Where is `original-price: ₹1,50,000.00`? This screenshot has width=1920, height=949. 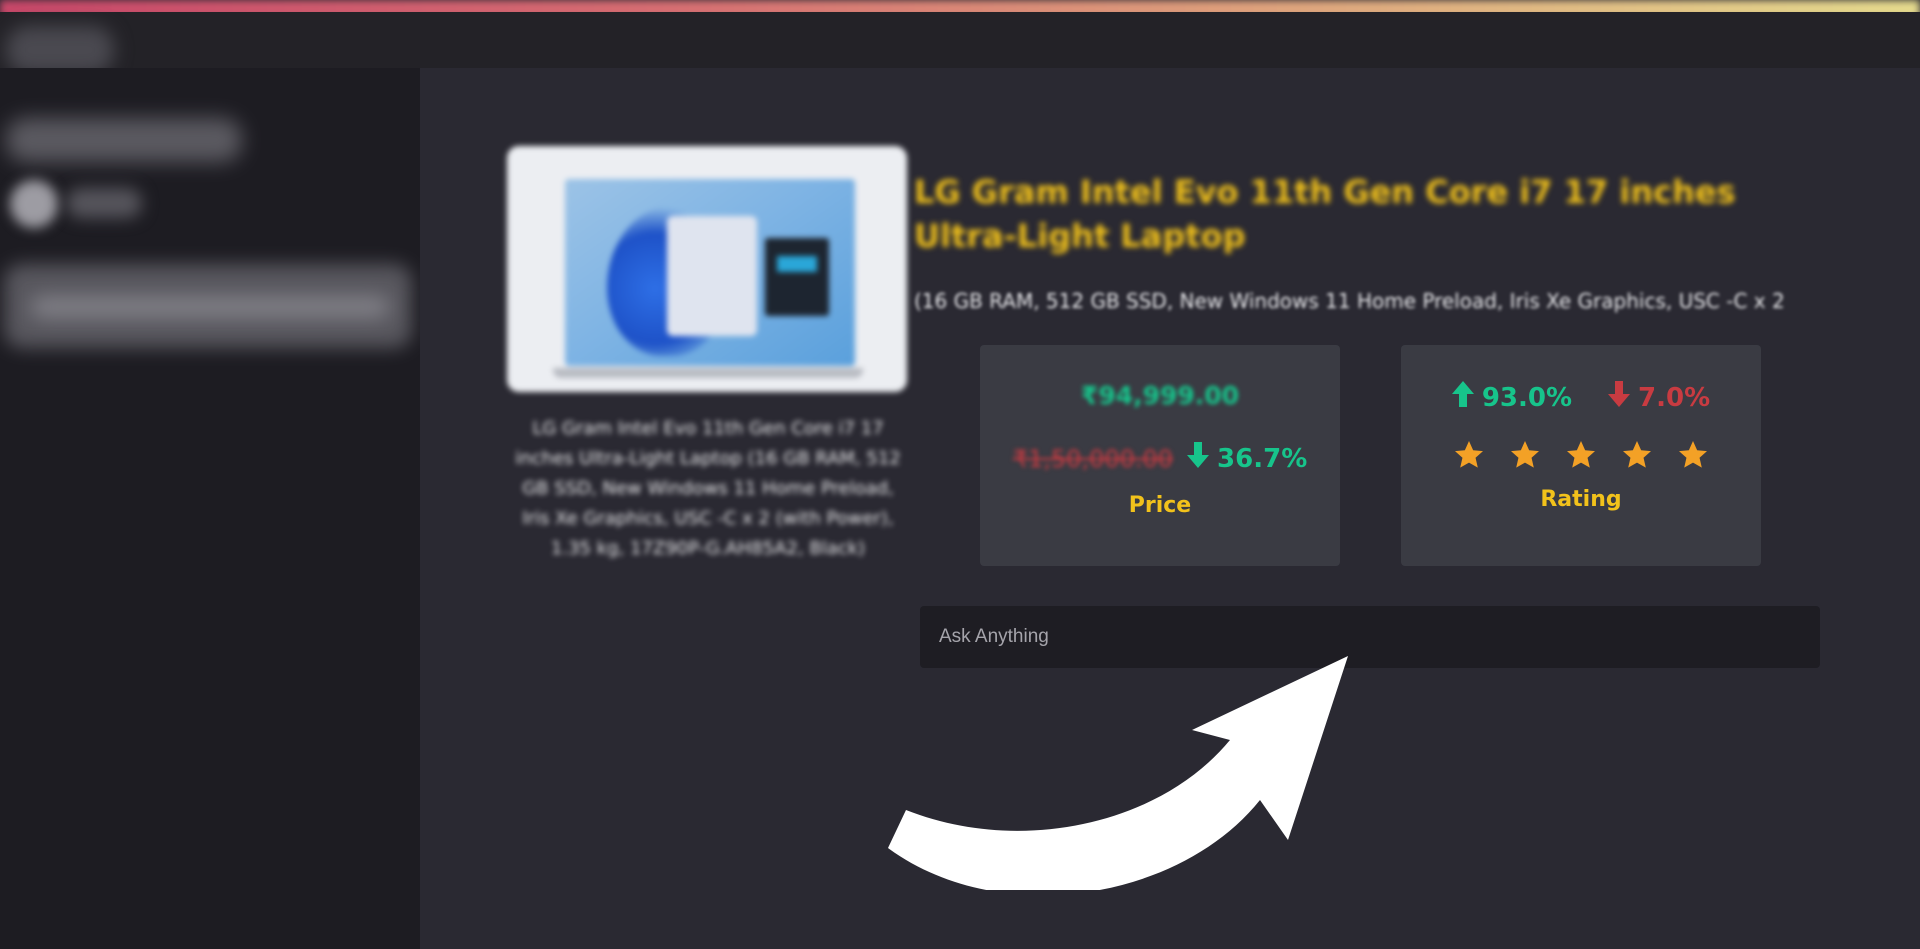 original-price: ₹1,50,000.00 is located at coordinates (1093, 458).